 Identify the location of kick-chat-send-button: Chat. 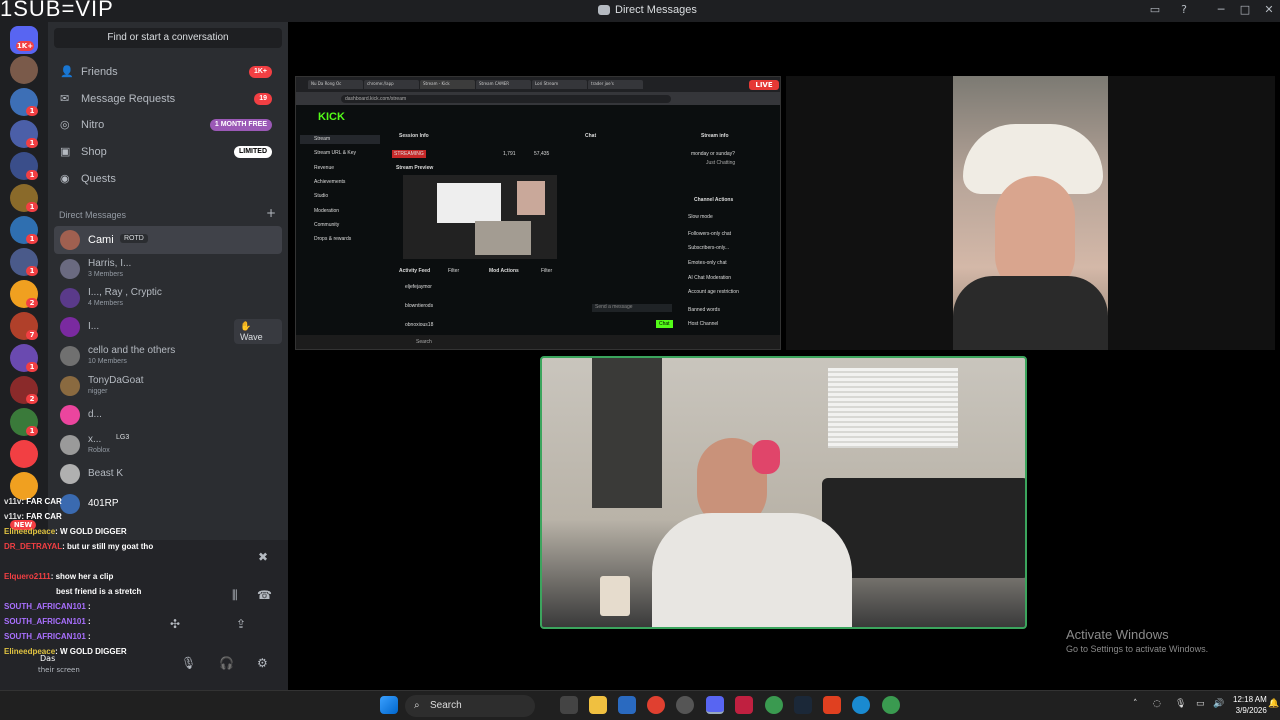
(664, 324).